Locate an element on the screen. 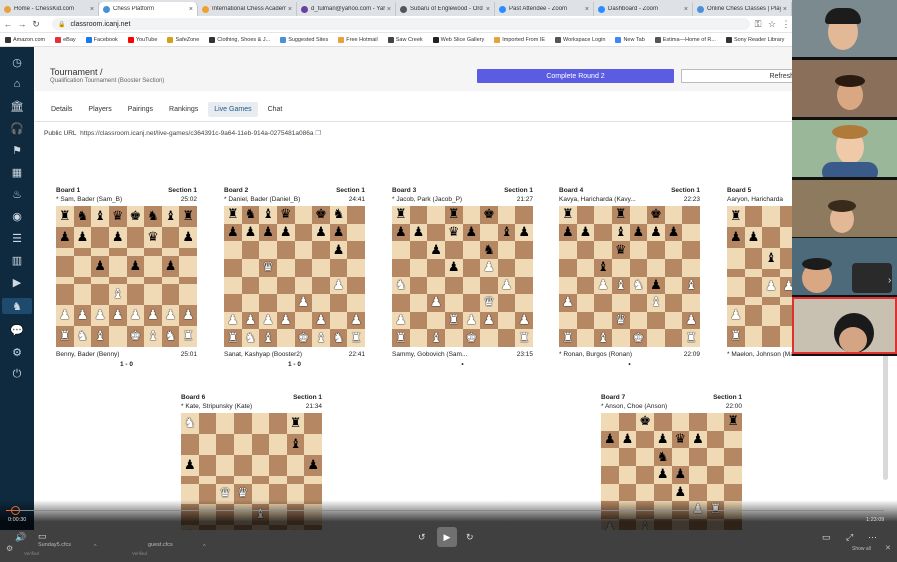 The image size is (897, 562). white-pawn-icon: ♟ is located at coordinates (303, 303).